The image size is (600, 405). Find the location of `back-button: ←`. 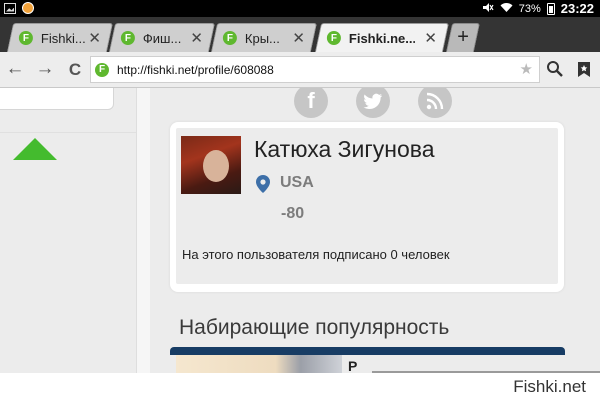

back-button: ← is located at coordinates (15, 69).